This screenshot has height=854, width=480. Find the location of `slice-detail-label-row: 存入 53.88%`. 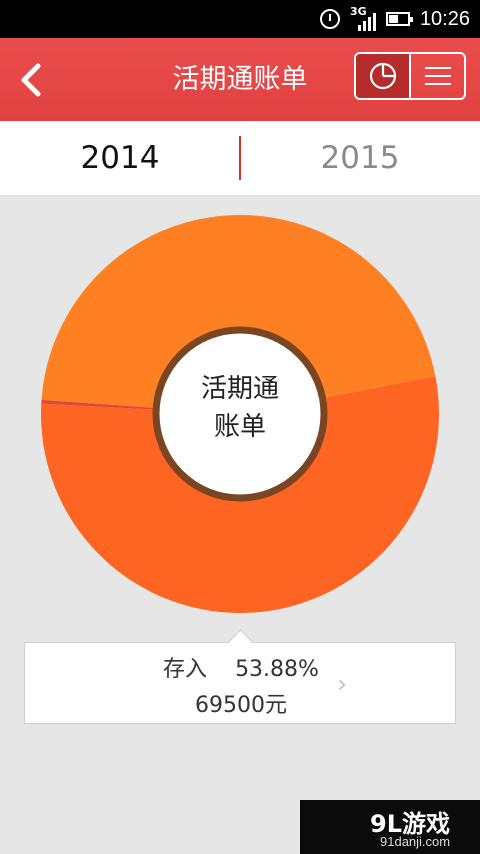

slice-detail-label-row: 存入 53.88% is located at coordinates (241, 667).